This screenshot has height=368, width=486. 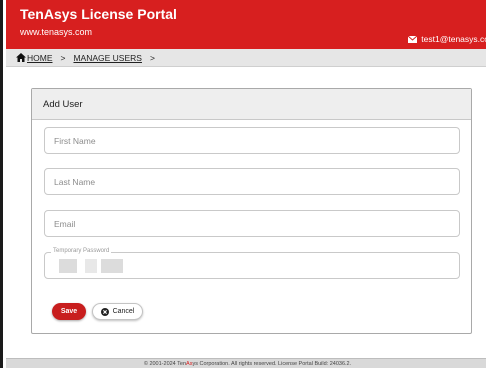 What do you see at coordinates (104, 311) in the screenshot?
I see `close-circle-icon` at bounding box center [104, 311].